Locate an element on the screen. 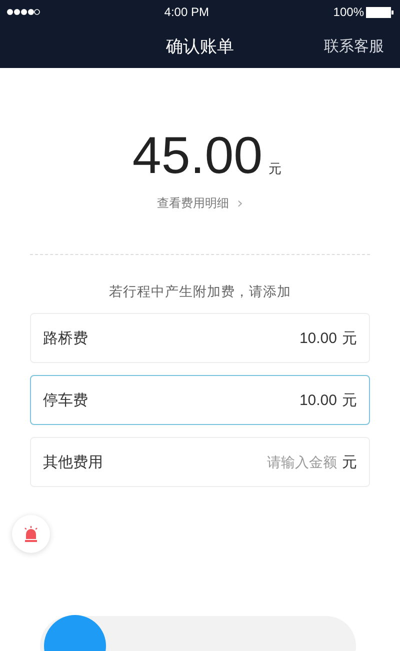 The image size is (400, 651). page-title: 确认账单 is located at coordinates (200, 47).